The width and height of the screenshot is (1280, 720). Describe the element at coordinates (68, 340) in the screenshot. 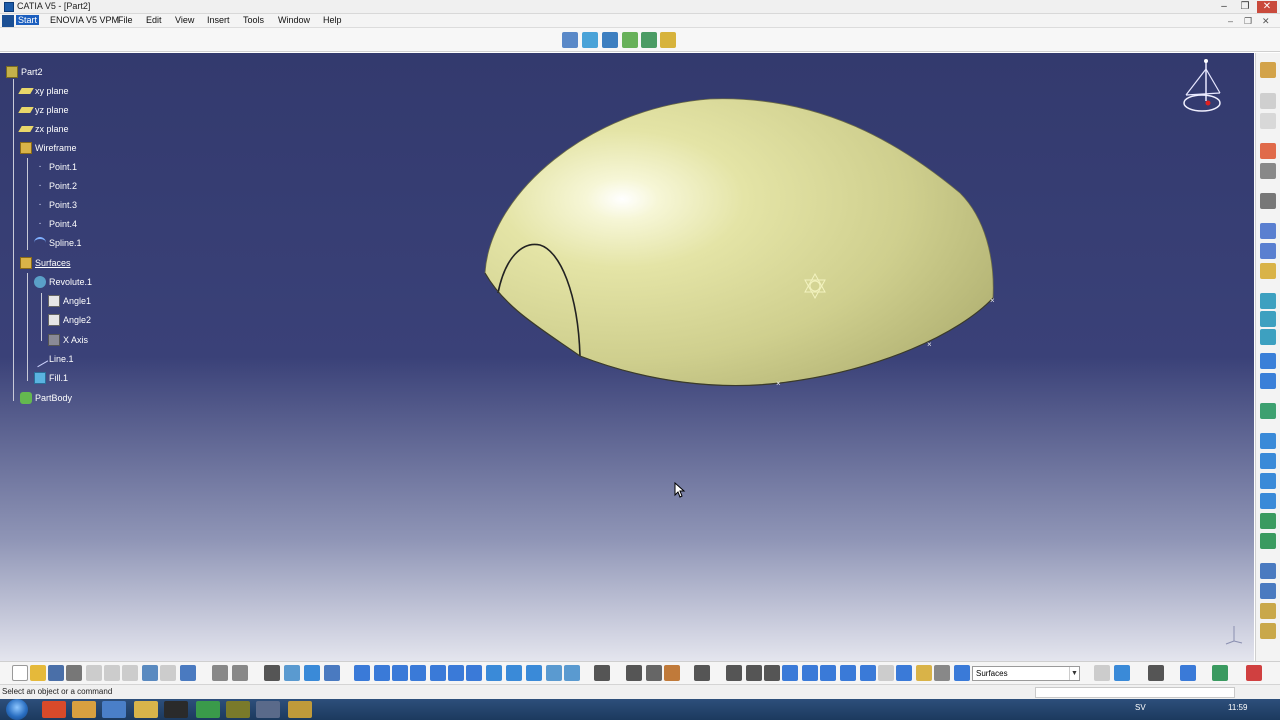

I see `tree-node-x-axis: X Axis` at that location.